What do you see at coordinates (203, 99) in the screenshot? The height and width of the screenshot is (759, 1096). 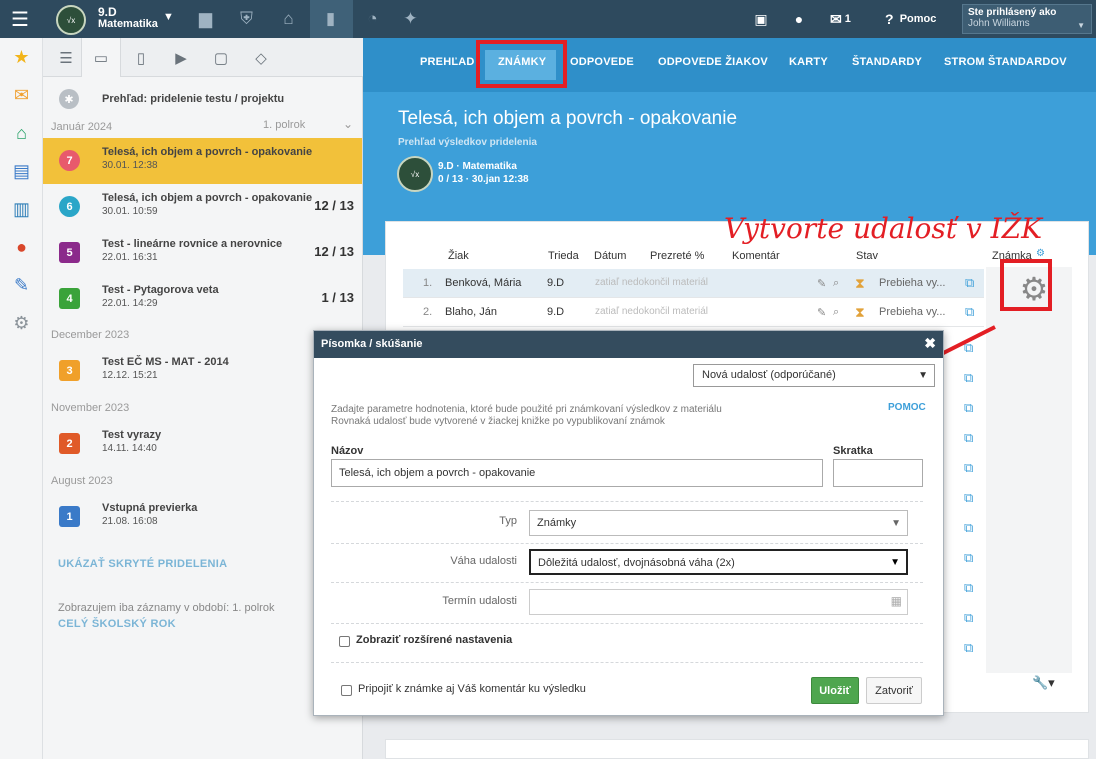 I see `assignment-overview: ✱ Prehľad: pridelenie testu / projektu` at bounding box center [203, 99].